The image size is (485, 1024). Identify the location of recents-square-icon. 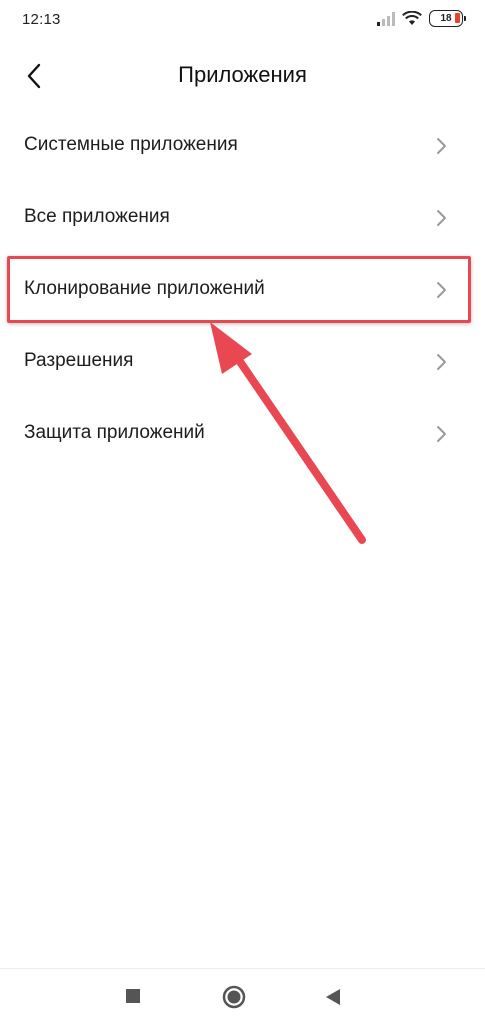
(133, 996).